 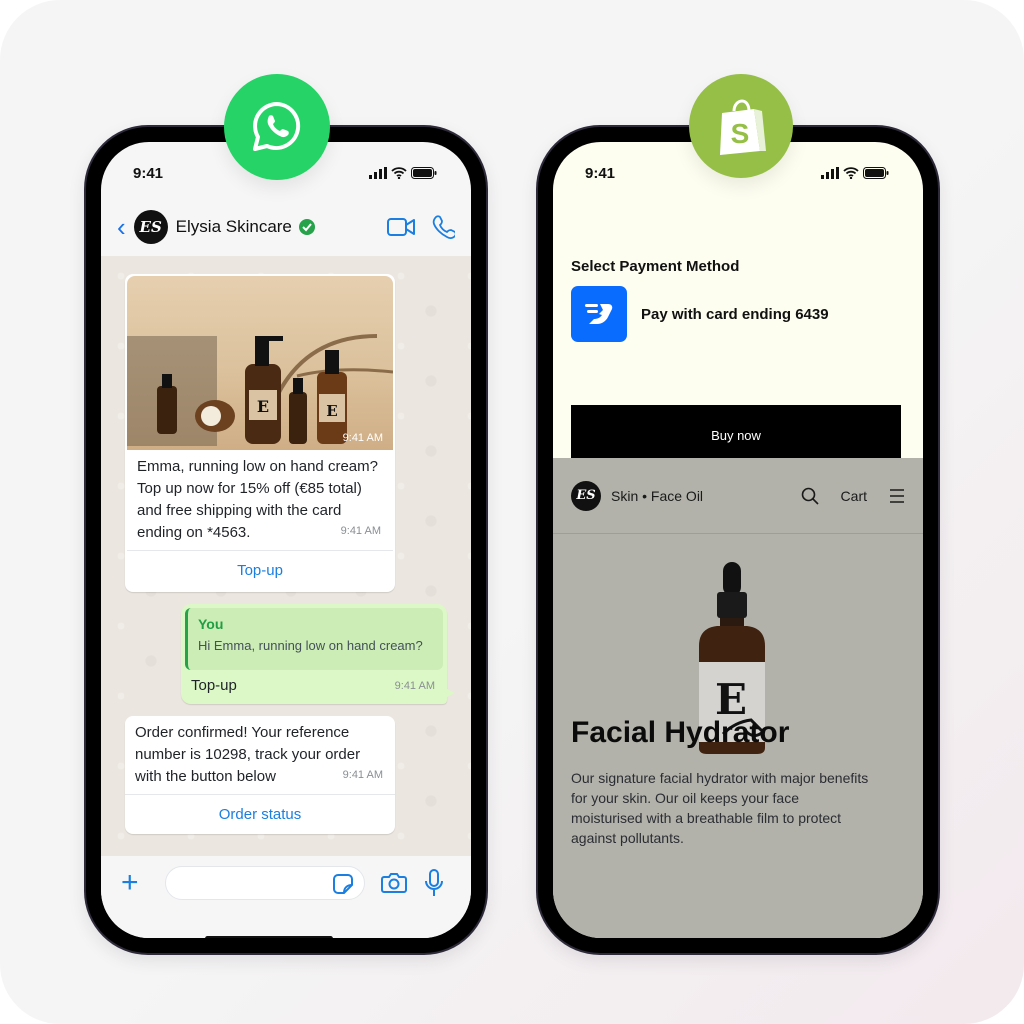 What do you see at coordinates (421, 227) in the screenshot?
I see `header-actions` at bounding box center [421, 227].